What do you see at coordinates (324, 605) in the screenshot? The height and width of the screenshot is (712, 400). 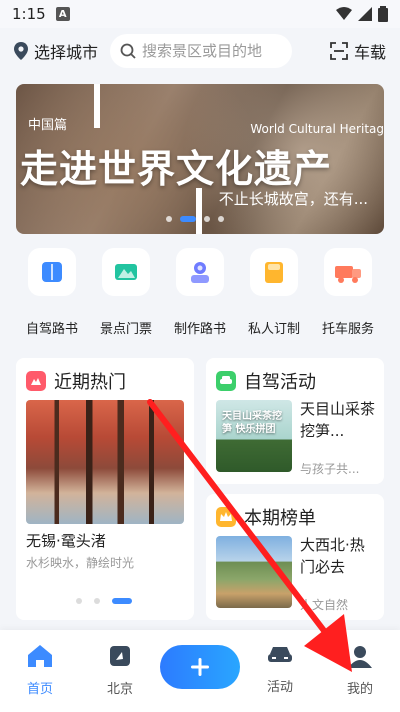 I see `ranking-meta: 人文自然` at bounding box center [324, 605].